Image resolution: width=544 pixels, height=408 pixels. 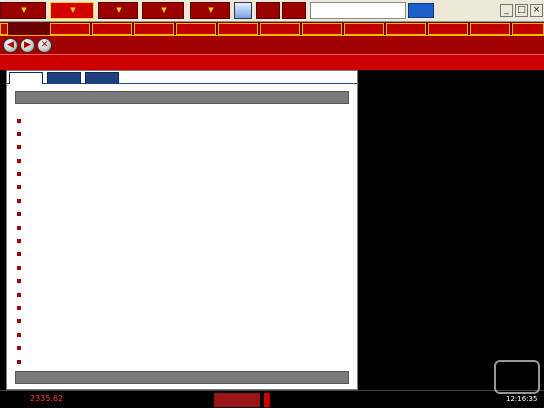 I want to click on quick-toolbar, so click(x=272, y=29).